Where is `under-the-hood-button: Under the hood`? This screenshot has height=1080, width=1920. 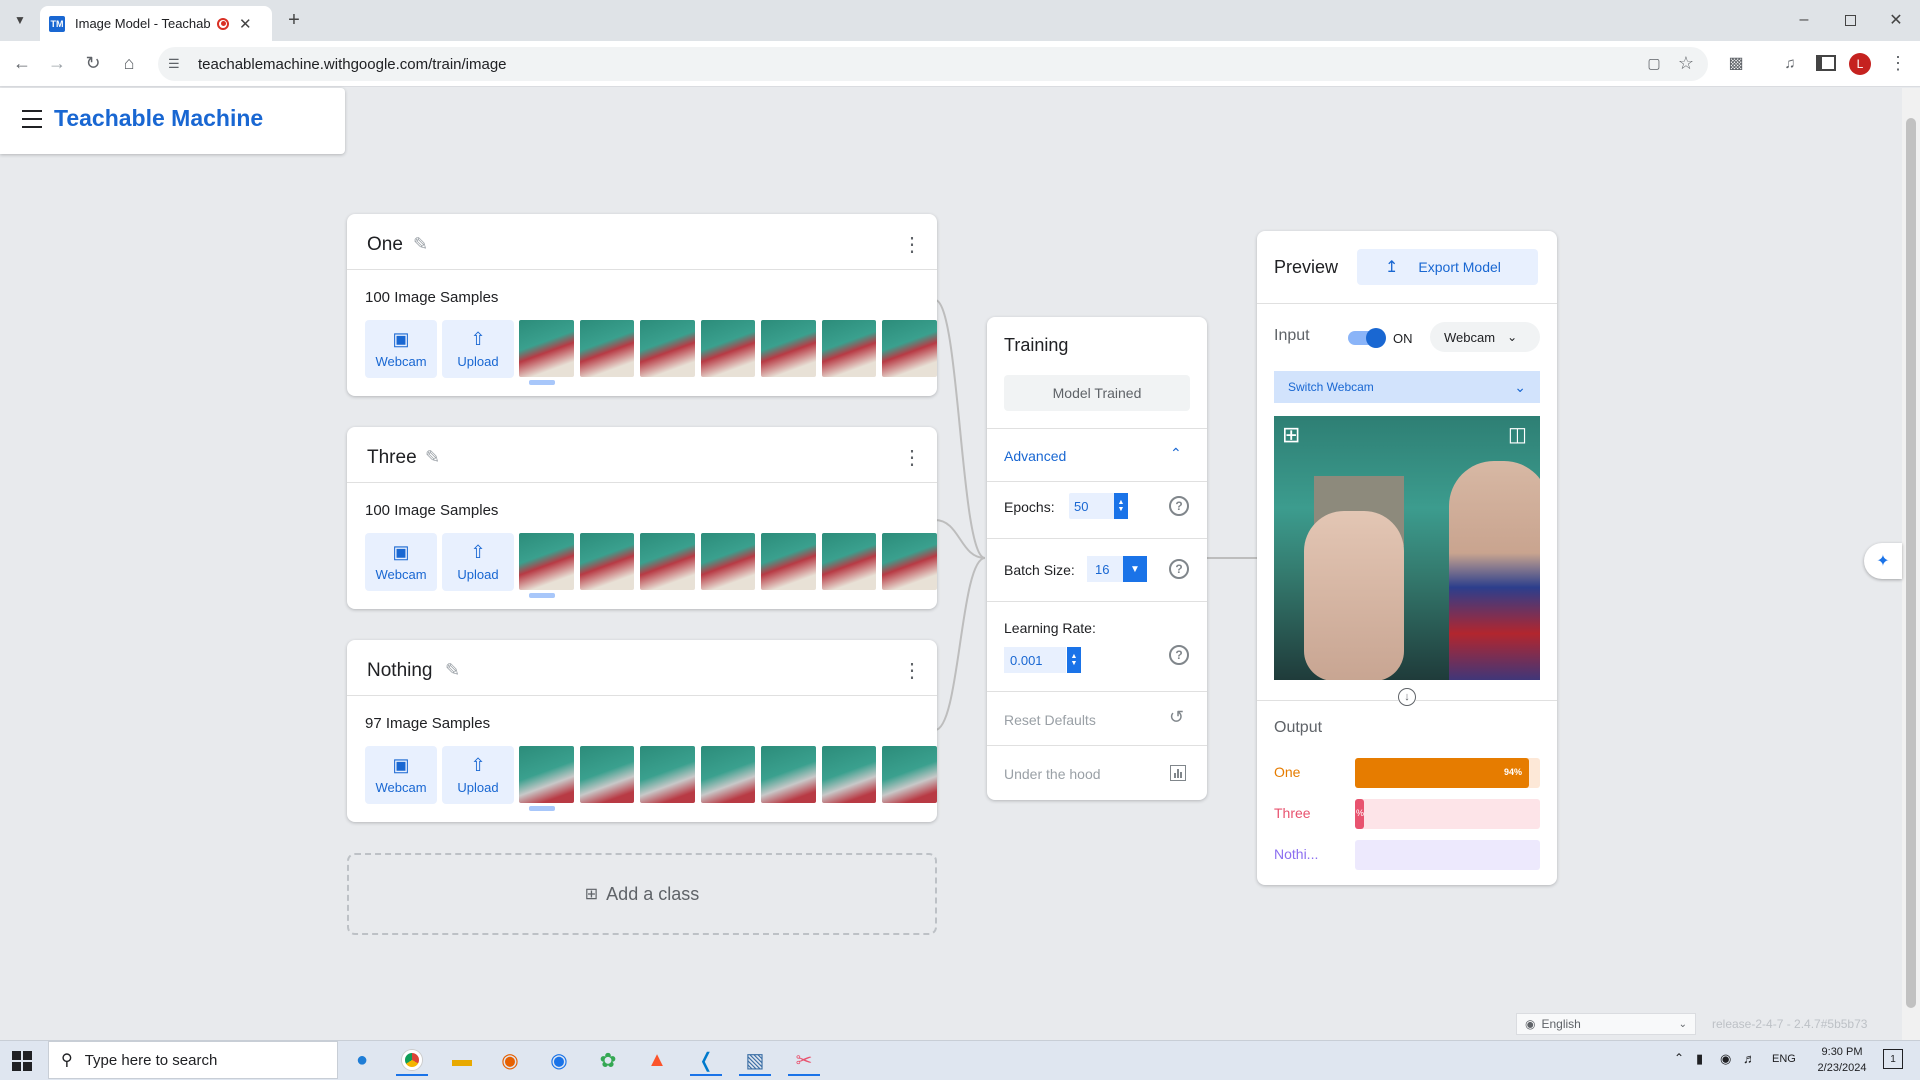
under-the-hood-button: Under the hood is located at coordinates (1052, 774).